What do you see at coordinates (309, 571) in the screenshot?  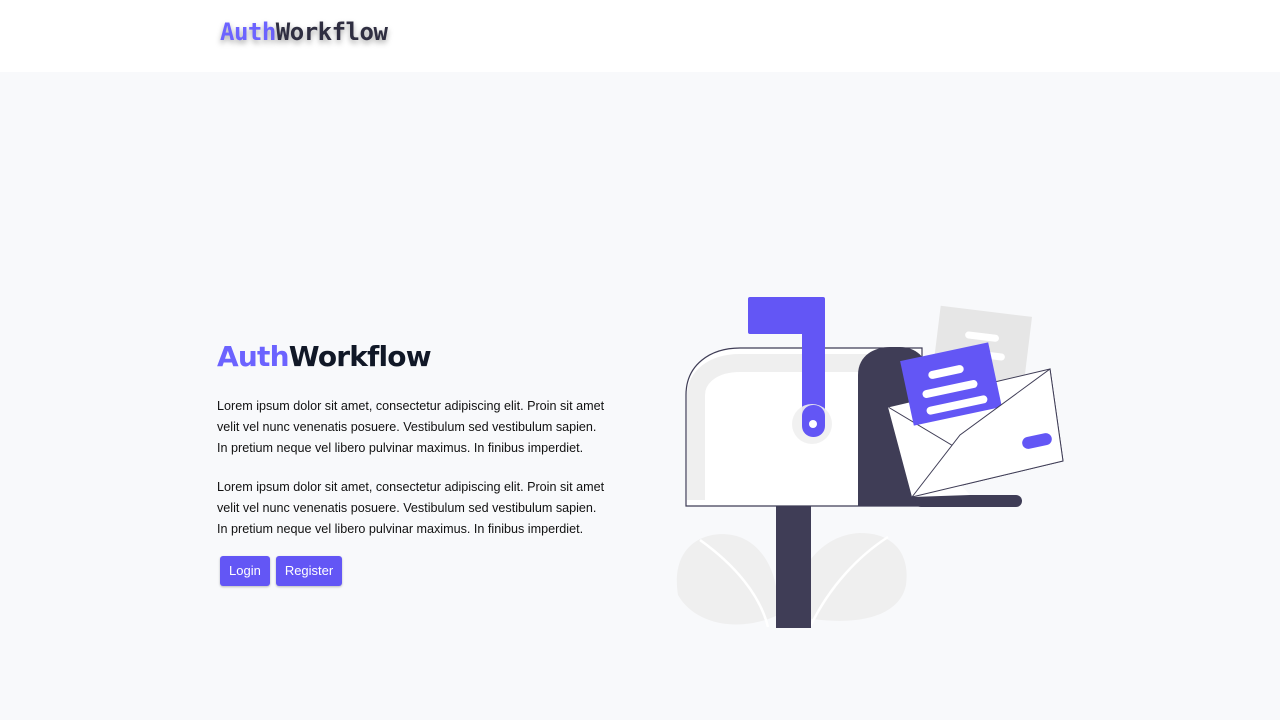 I see `register-button: Register` at bounding box center [309, 571].